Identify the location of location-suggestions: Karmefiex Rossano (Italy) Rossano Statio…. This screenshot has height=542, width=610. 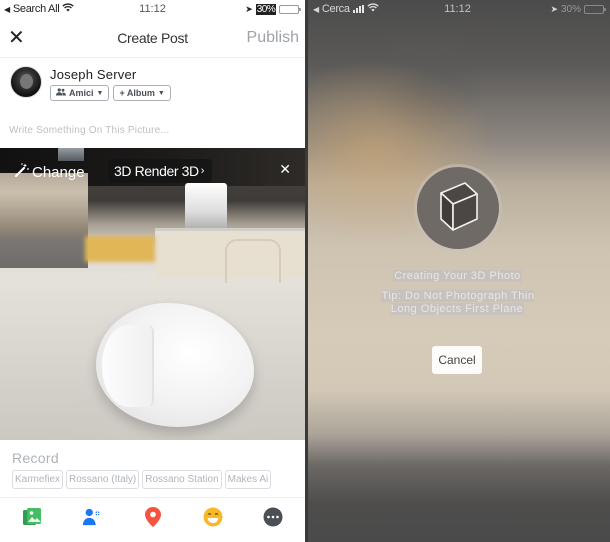
(152, 477).